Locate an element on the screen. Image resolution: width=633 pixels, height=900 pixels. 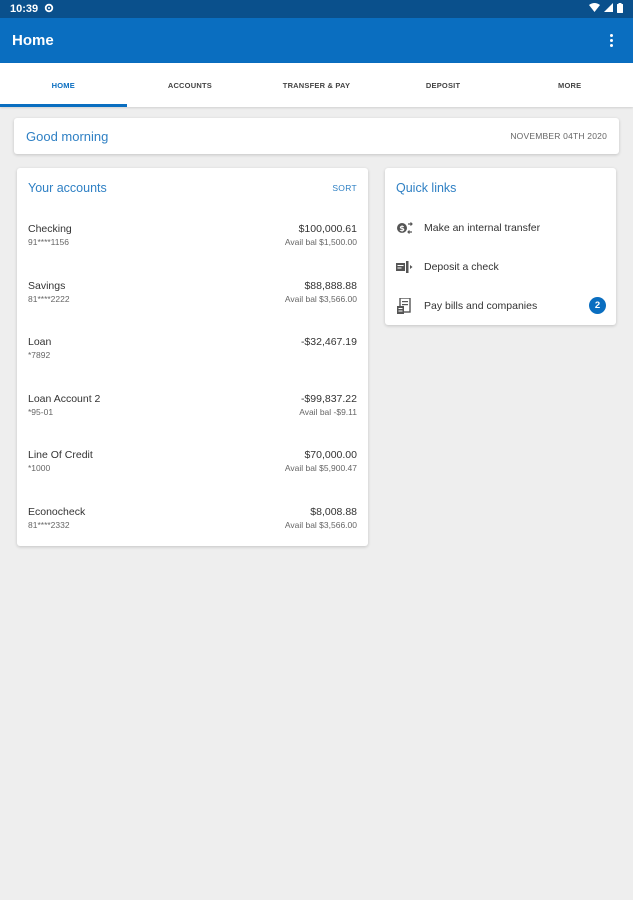
account-number: 91****1156 is located at coordinates (48, 242).